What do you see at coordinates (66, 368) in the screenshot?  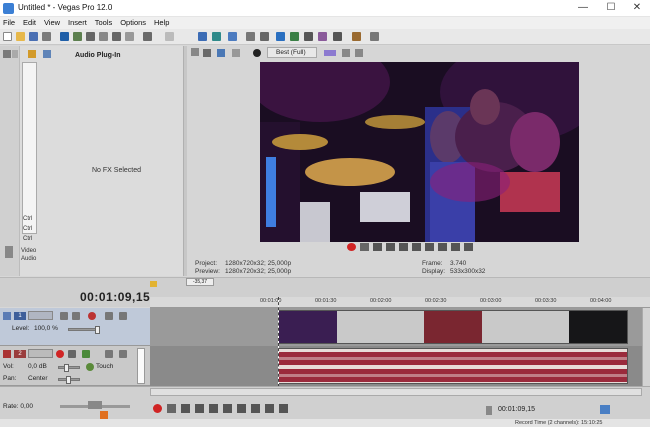 I see `volume-slider-knob` at bounding box center [66, 368].